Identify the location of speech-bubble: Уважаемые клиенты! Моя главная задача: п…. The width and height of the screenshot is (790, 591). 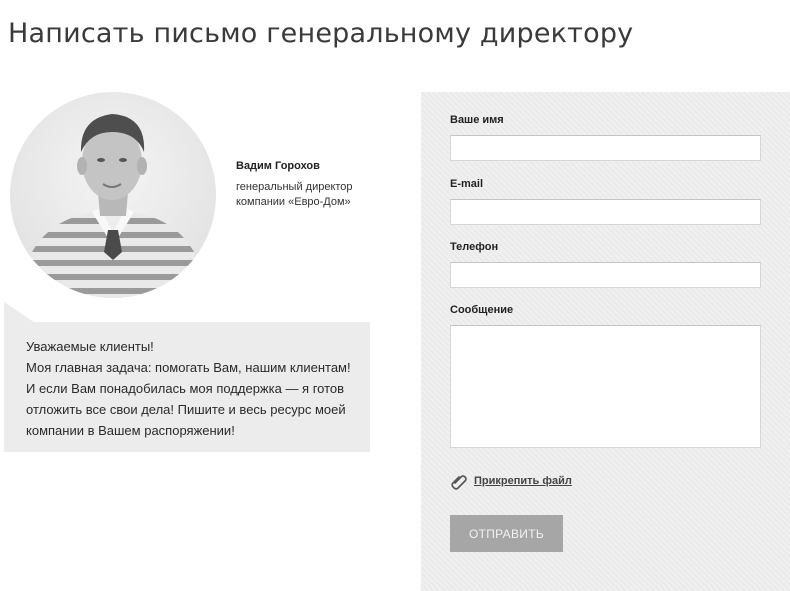
(187, 387).